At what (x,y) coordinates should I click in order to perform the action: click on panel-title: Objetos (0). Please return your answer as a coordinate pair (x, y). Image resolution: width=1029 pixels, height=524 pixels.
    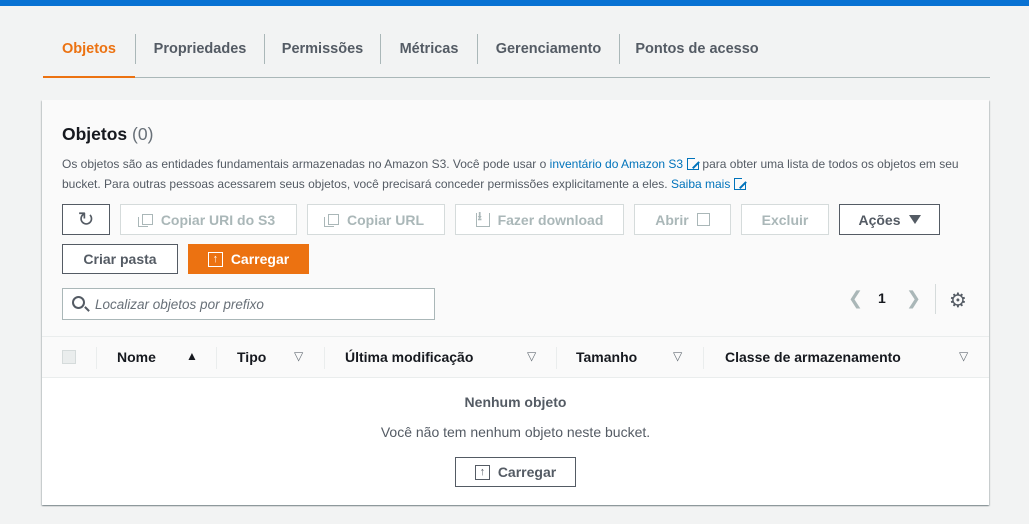
    Looking at the image, I should click on (107, 134).